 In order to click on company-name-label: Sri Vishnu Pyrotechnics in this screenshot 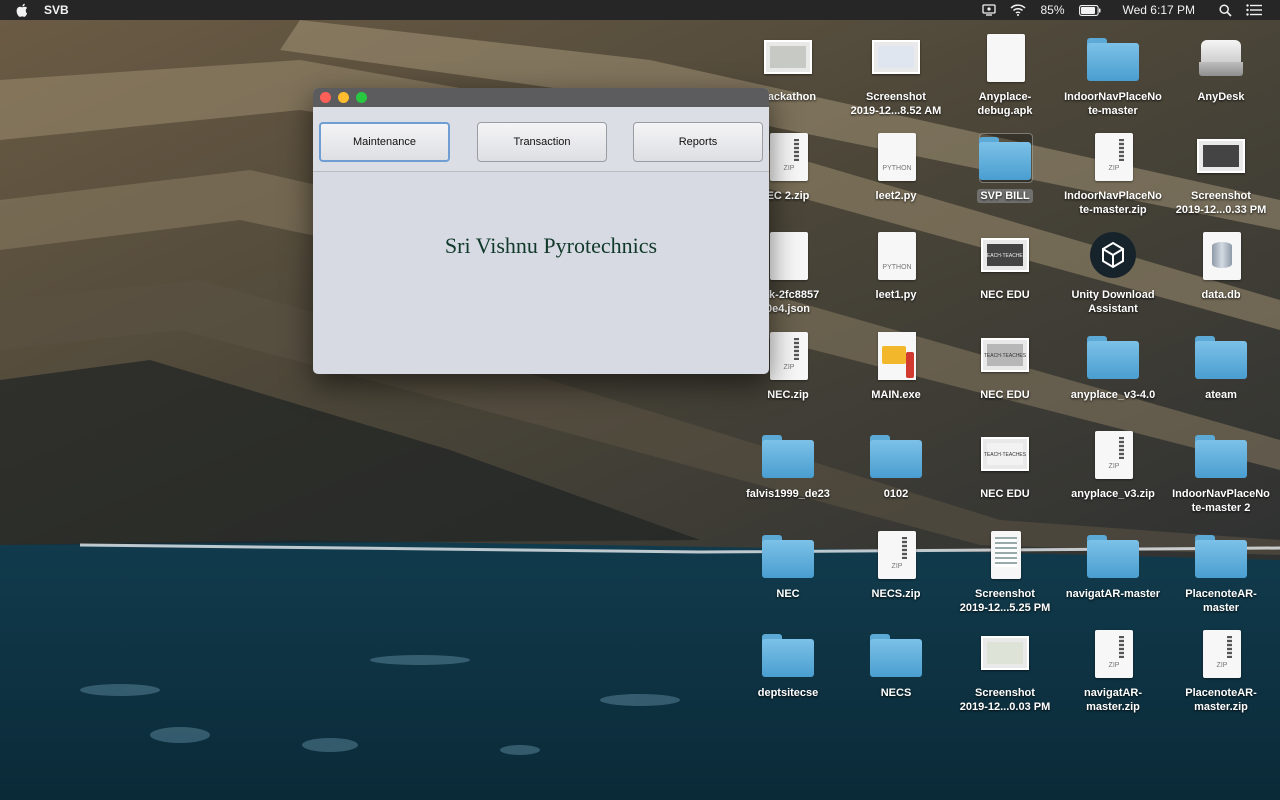, I will do `click(551, 245)`.